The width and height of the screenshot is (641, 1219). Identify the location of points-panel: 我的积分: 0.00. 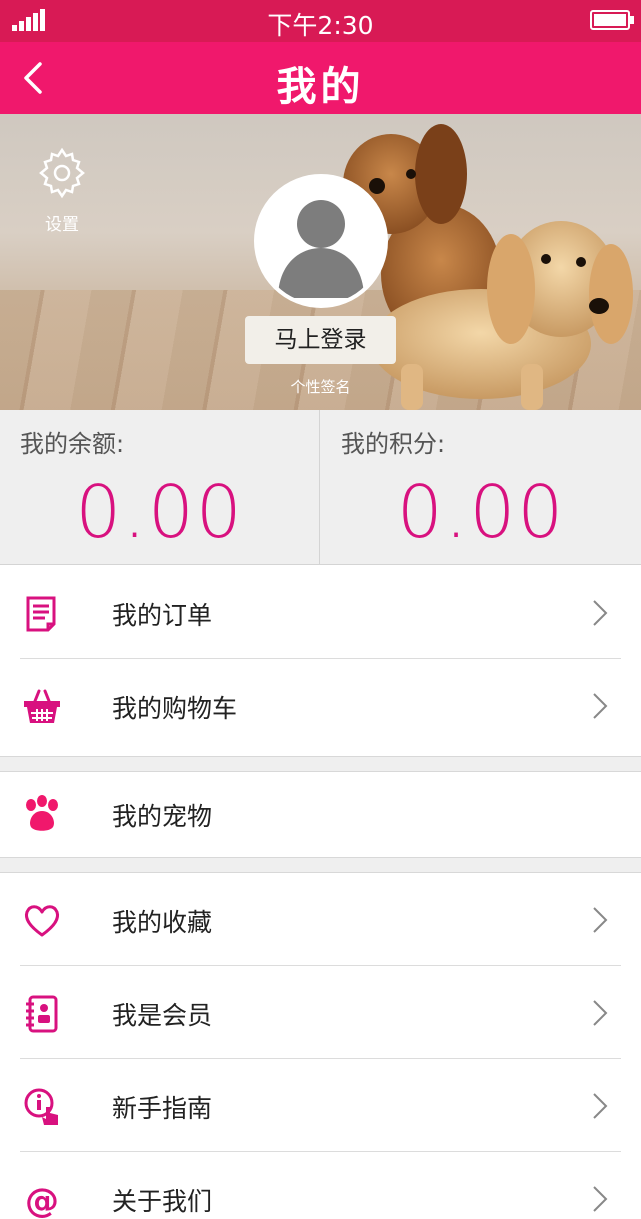
(481, 487).